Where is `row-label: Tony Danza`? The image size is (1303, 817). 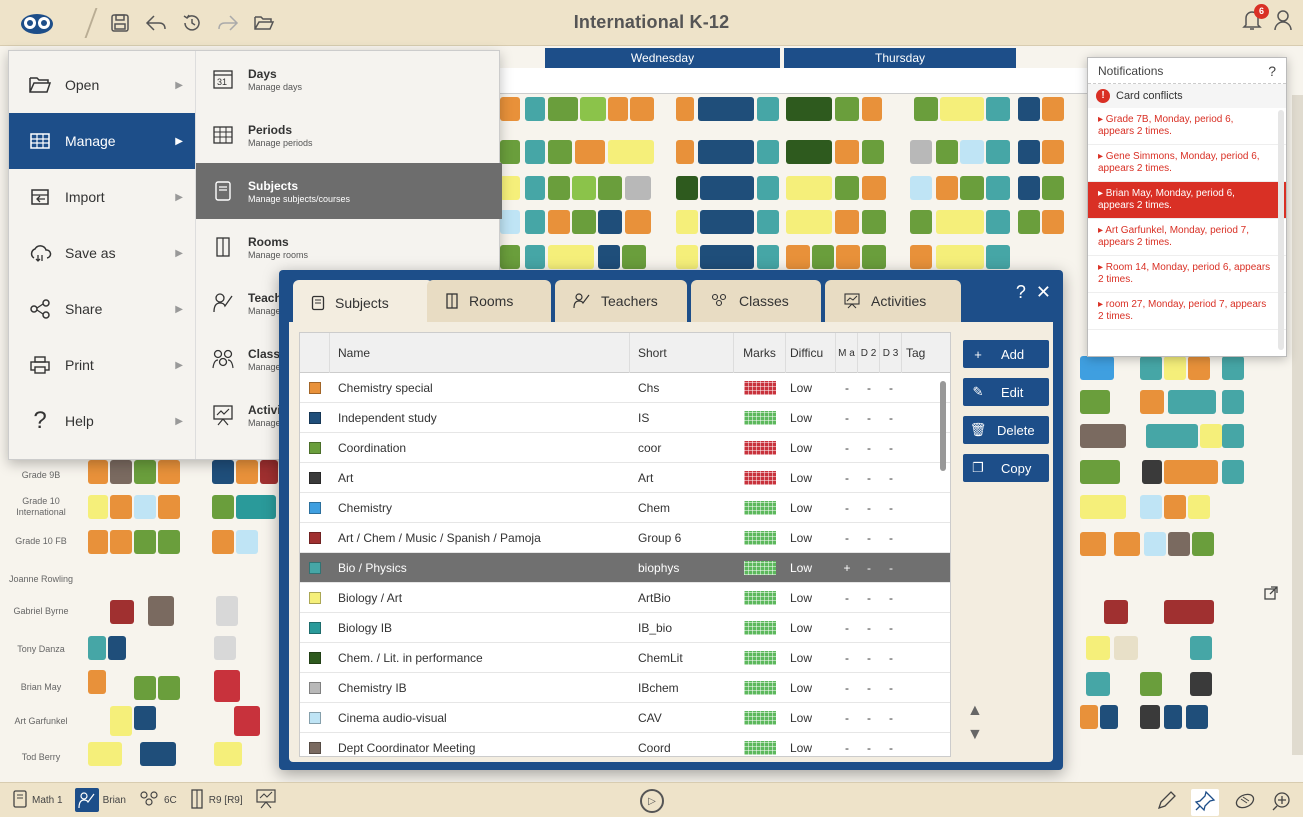 row-label: Tony Danza is located at coordinates (41, 649).